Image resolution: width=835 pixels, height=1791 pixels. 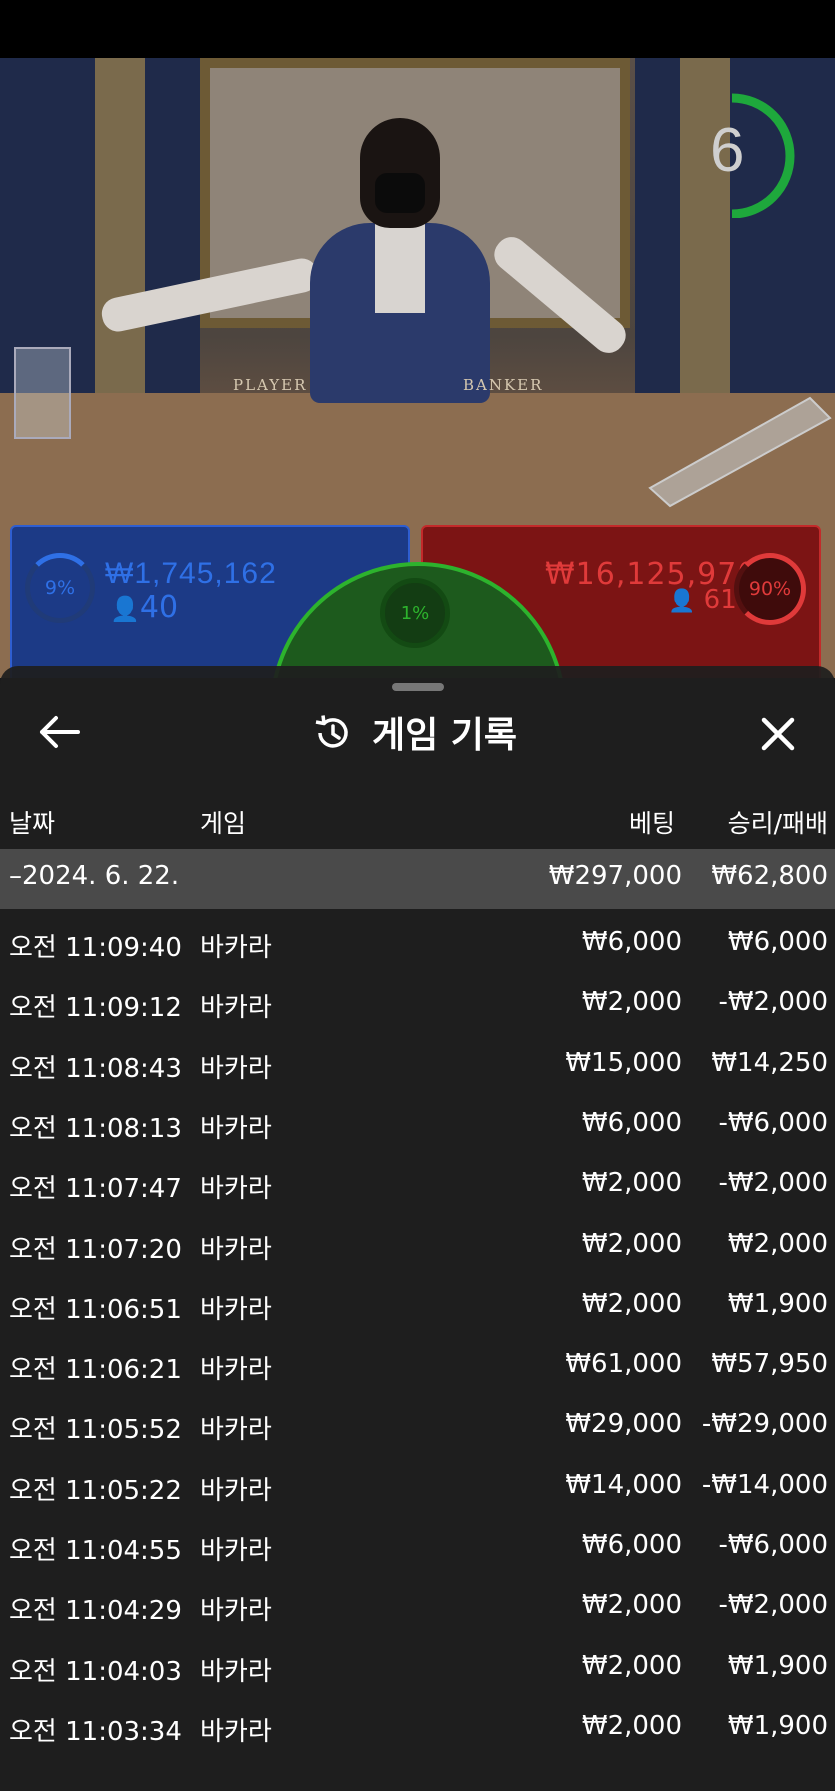 What do you see at coordinates (417, 945) in the screenshot?
I see `table-row: 오전 11:09:40 바카라 ₩6,000 ₩6,000` at bounding box center [417, 945].